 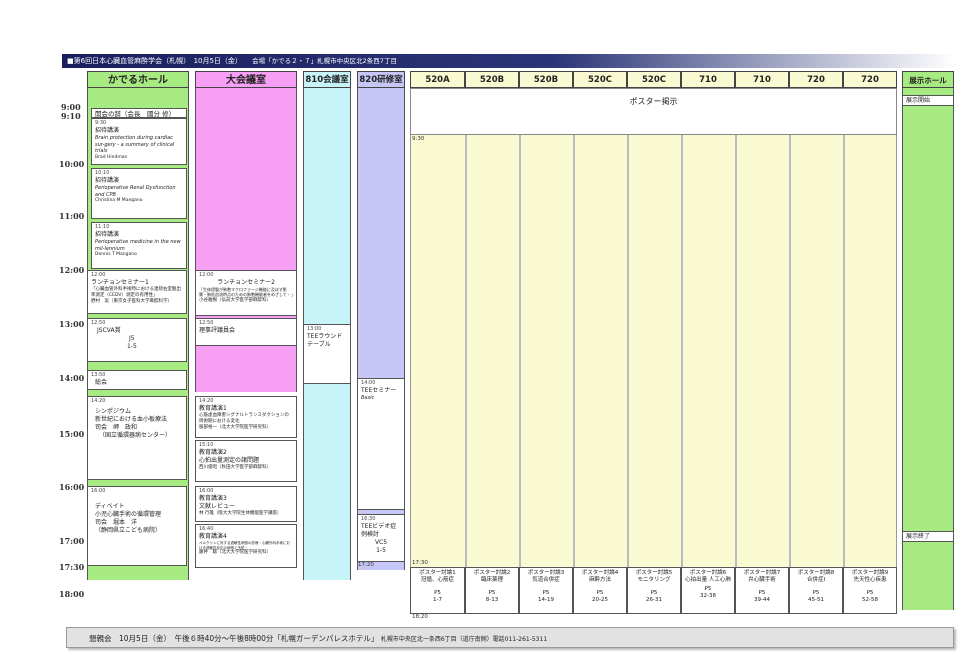 What do you see at coordinates (870, 79) in the screenshot?
I see `room-header-720-2: 720` at bounding box center [870, 79].